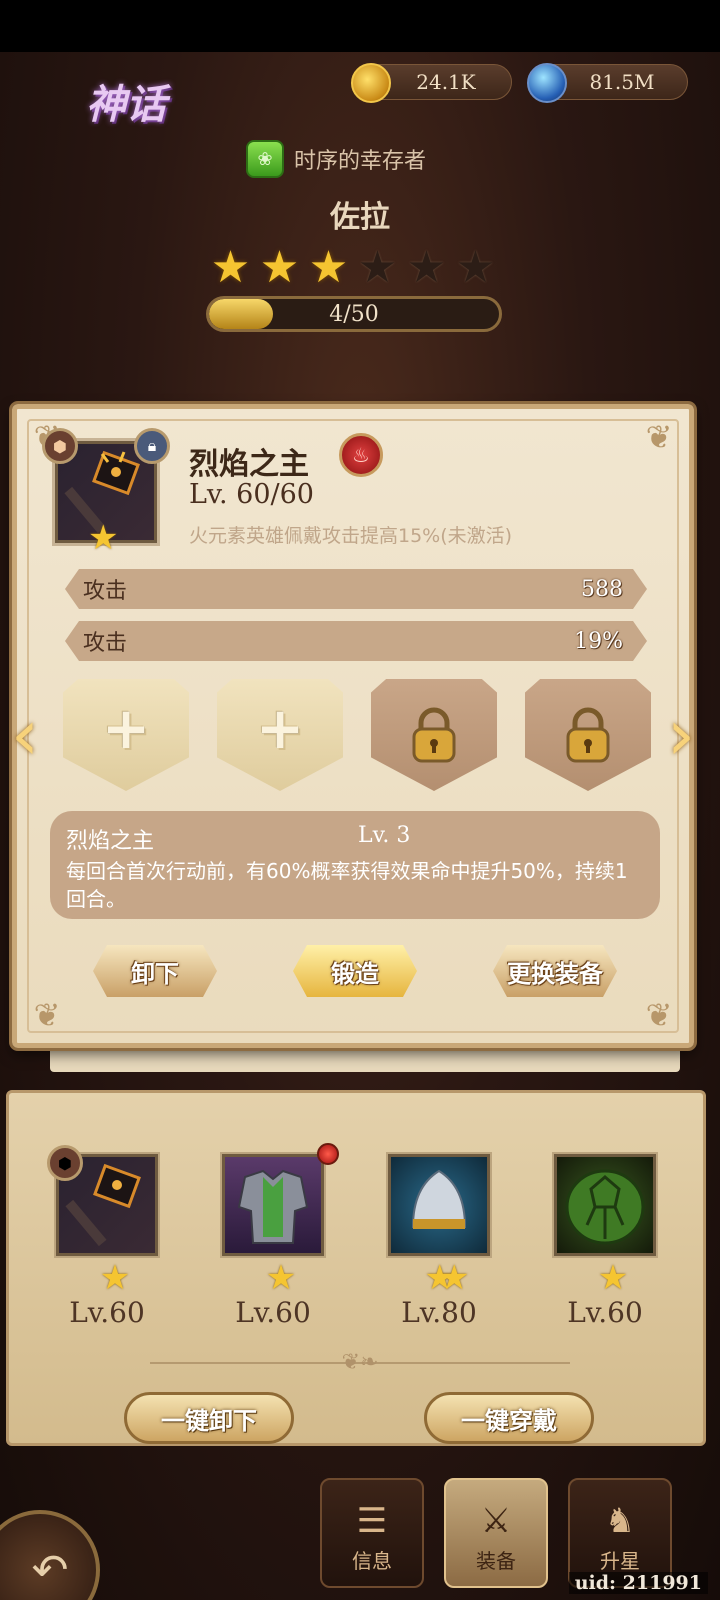  I want to click on set-bonus-text: 火元素英雄佩戴攻击提高15%(未激活), so click(351, 536).